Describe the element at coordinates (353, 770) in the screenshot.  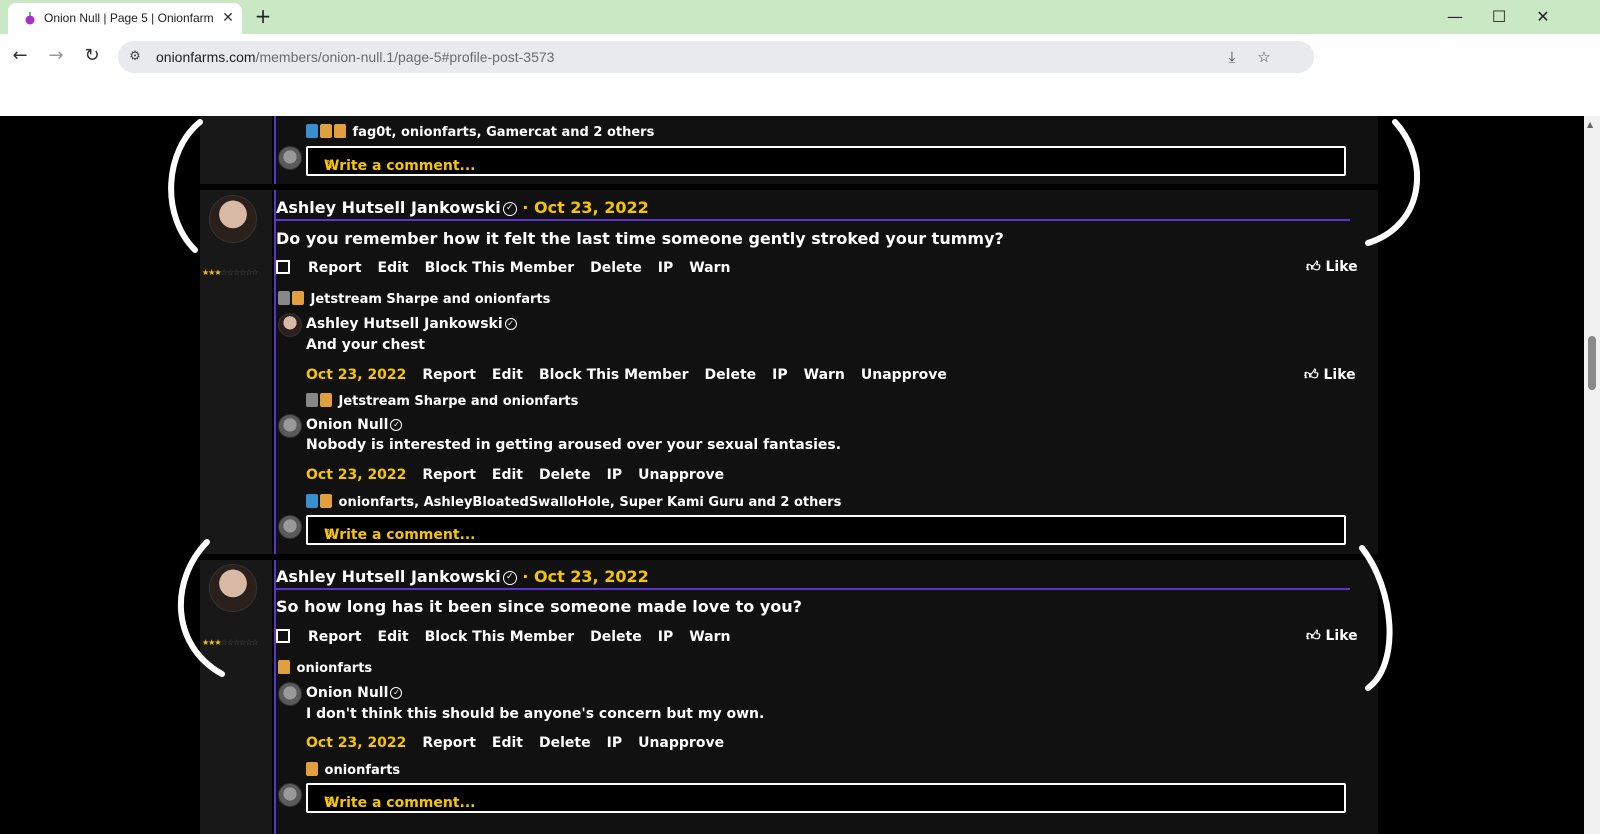
I see `post-2-comment-1-likers: onionfarts` at that location.